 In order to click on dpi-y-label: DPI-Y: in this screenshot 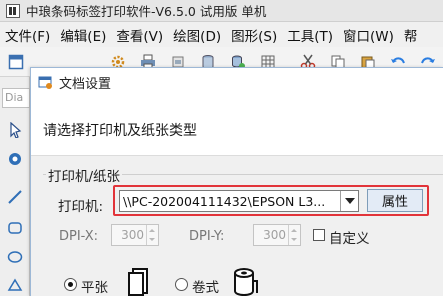, I will do `click(207, 236)`.